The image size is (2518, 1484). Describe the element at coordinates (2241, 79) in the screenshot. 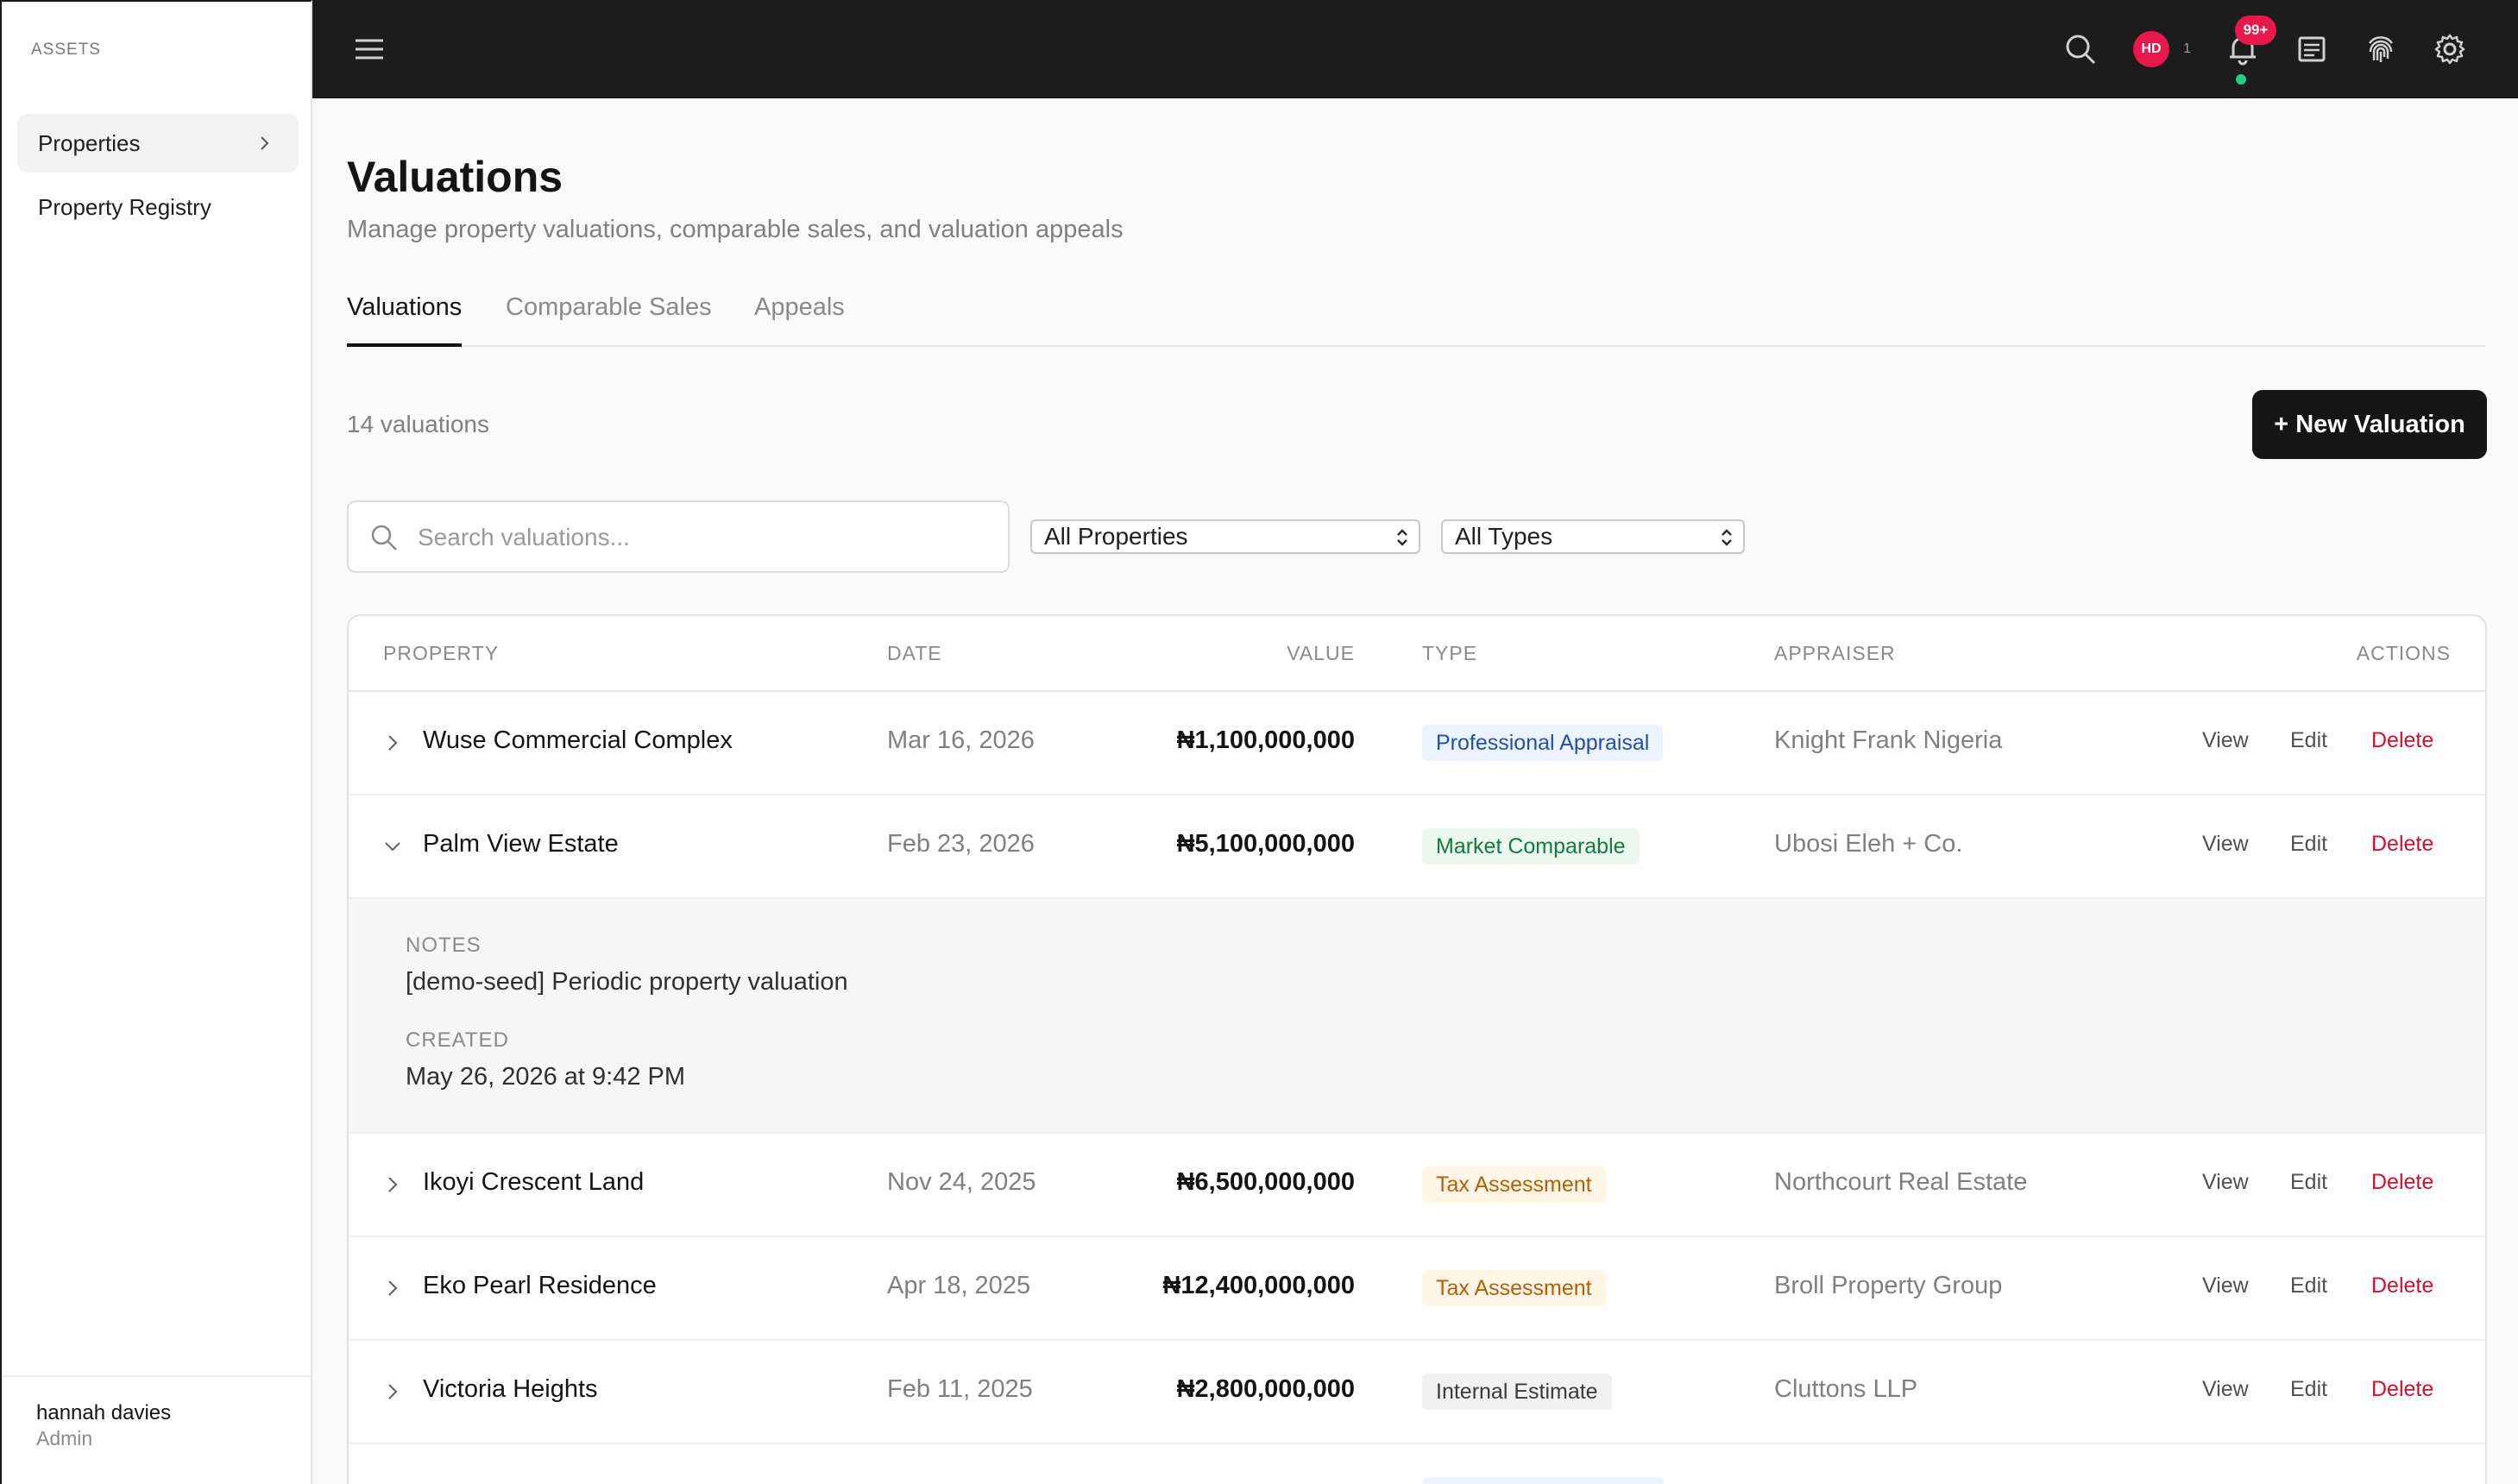

I see `online-status-dot` at that location.